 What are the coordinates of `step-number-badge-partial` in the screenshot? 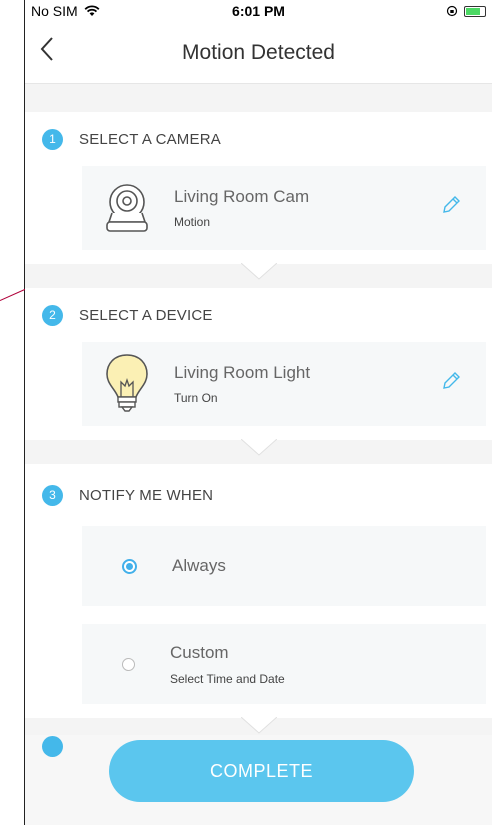 It's located at (52, 746).